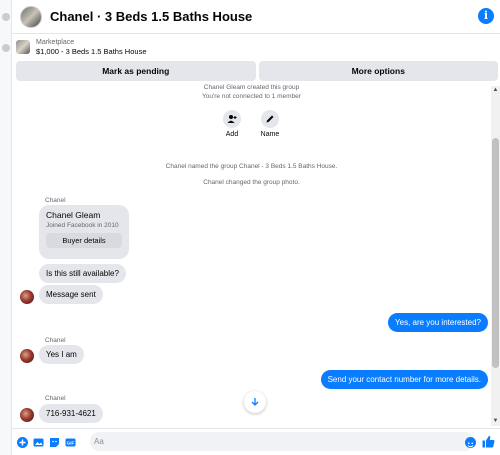 The height and width of the screenshot is (455, 500). Describe the element at coordinates (55, 42) in the screenshot. I see `marketplace-label: Marketplace` at that location.